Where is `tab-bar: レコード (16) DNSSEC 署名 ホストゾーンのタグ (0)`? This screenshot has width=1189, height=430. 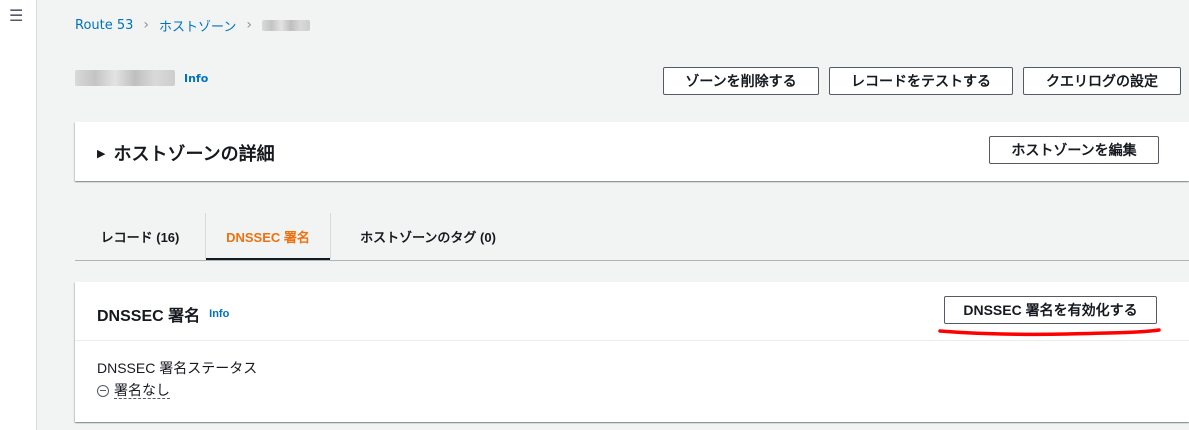 tab-bar: レコード (16) DNSSEC 署名 ホストゾーンのタグ (0) is located at coordinates (632, 237).